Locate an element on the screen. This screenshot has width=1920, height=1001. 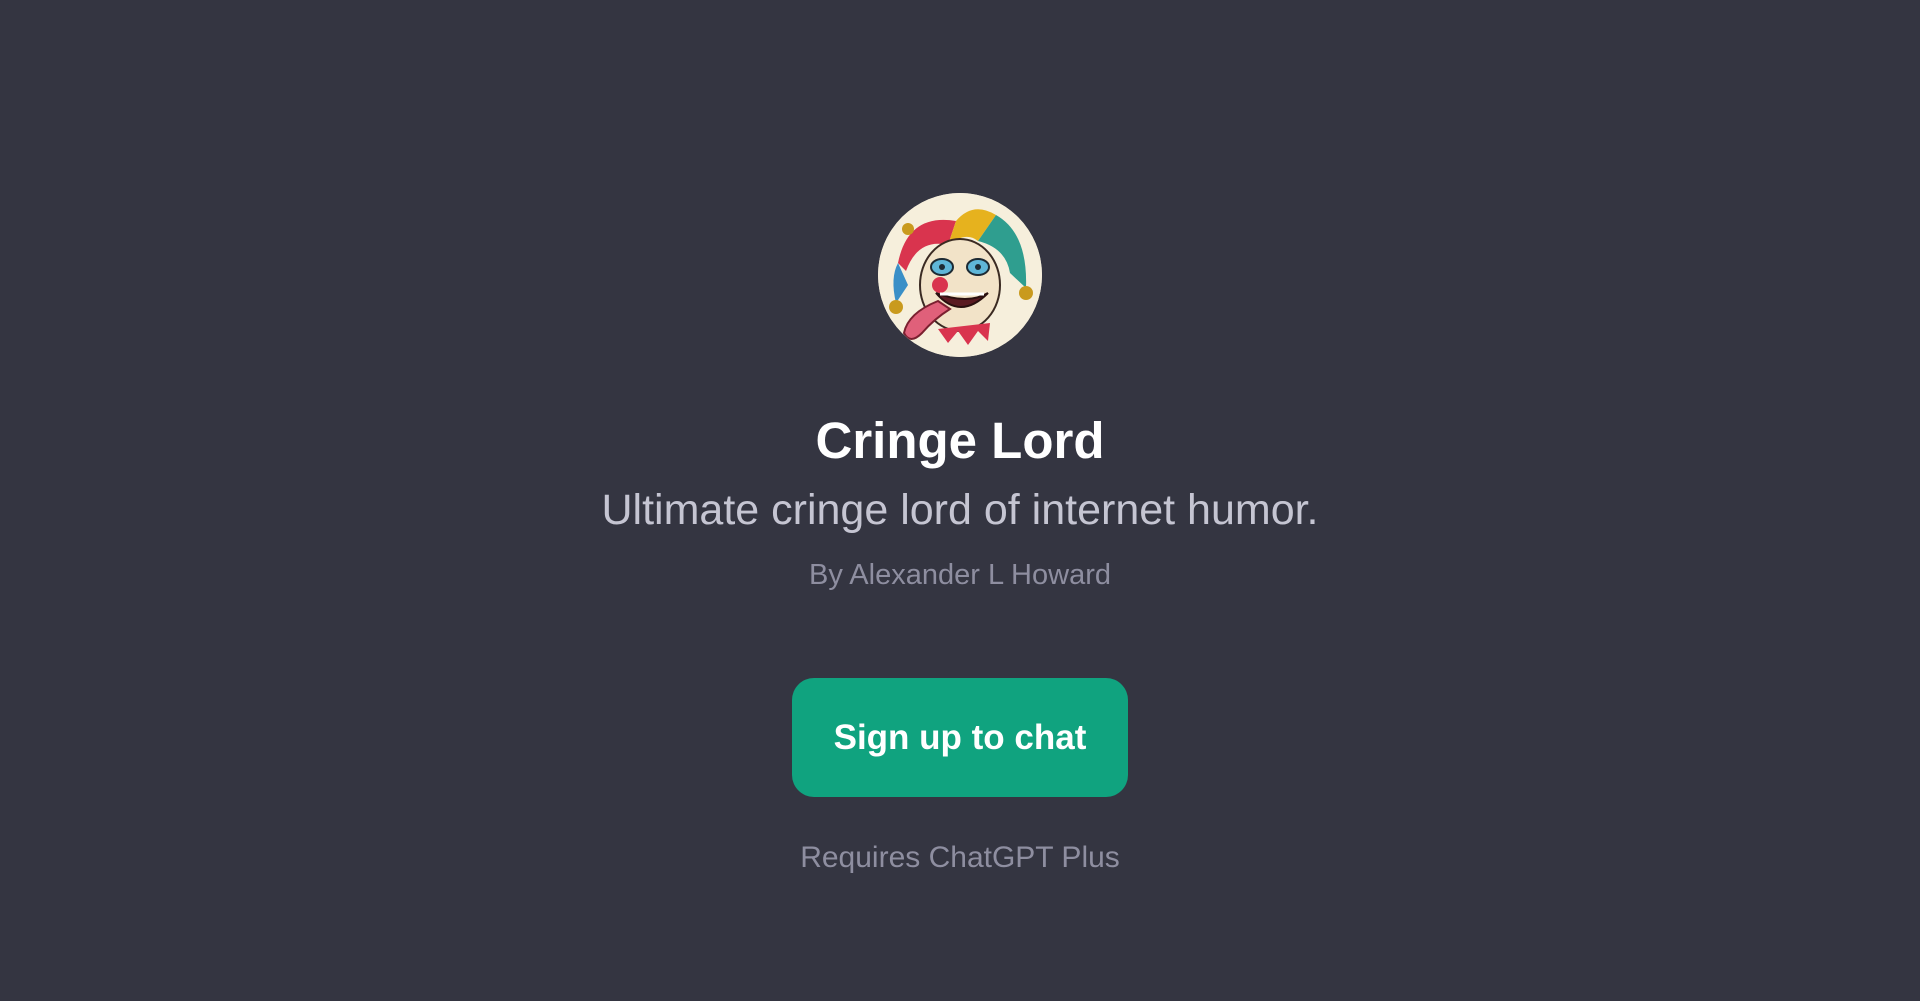
gpt-title: Cringe Lord is located at coordinates (960, 440).